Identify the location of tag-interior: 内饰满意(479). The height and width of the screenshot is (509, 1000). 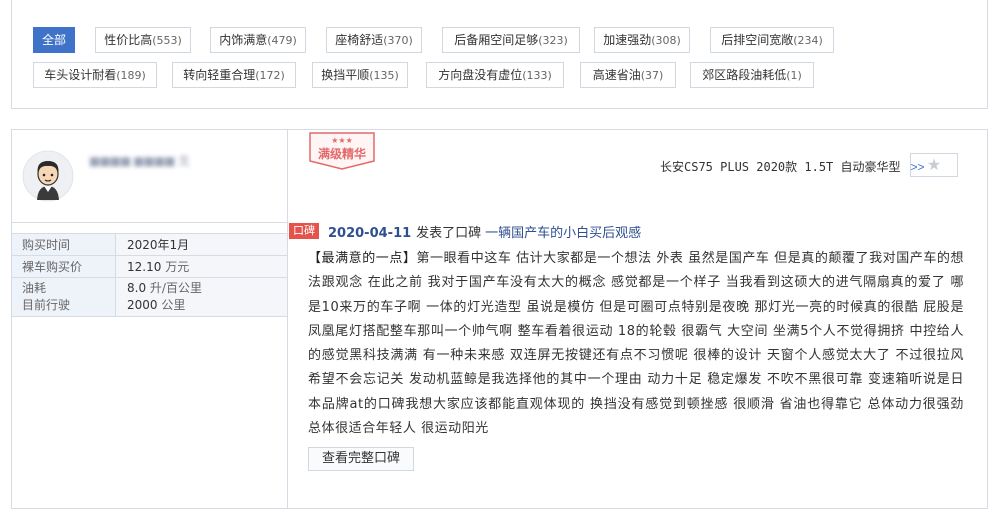
(258, 40).